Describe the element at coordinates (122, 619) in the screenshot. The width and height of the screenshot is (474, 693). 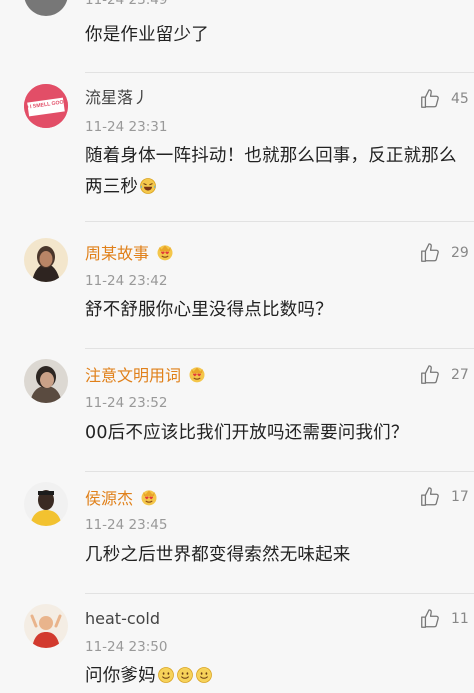
I see `comment-author: heat-cold` at that location.